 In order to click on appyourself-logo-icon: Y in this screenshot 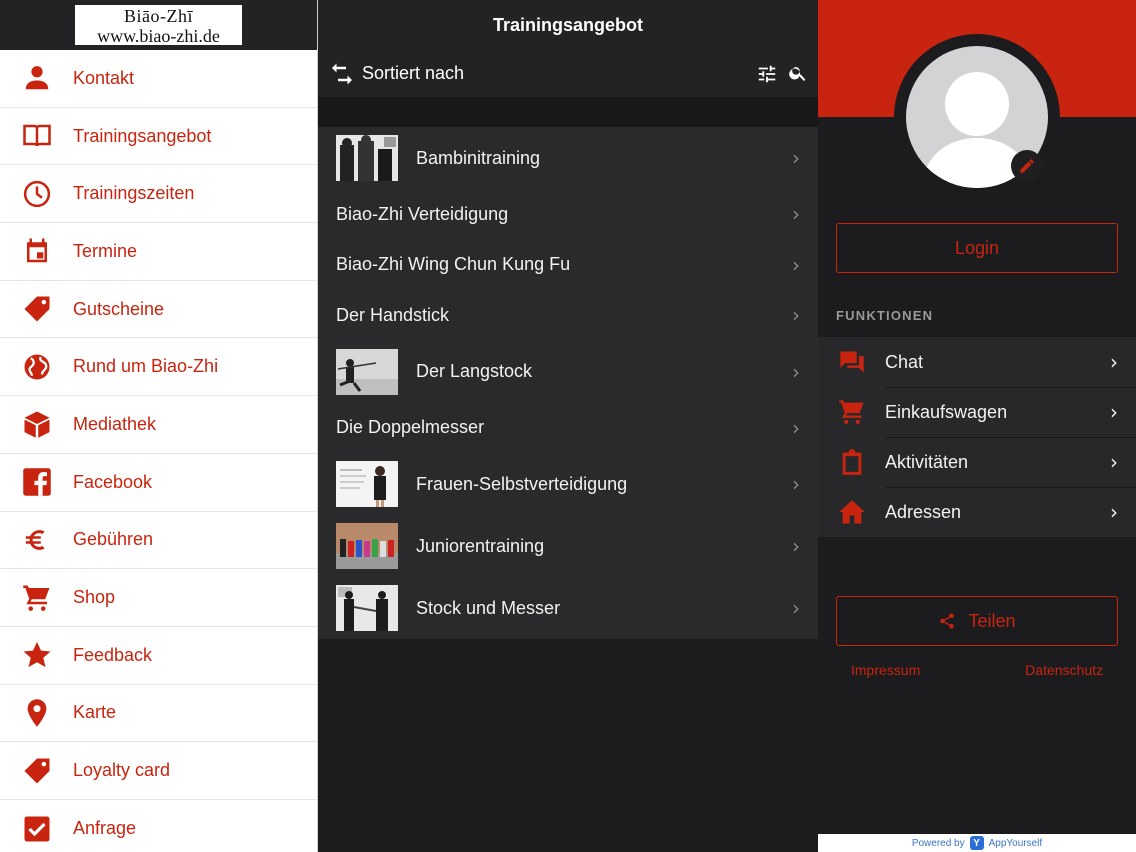, I will do `click(976, 843)`.